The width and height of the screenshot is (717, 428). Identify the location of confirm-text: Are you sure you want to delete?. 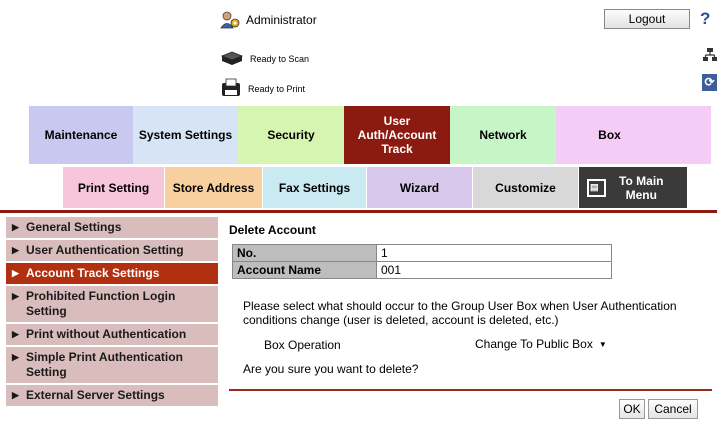
(331, 369).